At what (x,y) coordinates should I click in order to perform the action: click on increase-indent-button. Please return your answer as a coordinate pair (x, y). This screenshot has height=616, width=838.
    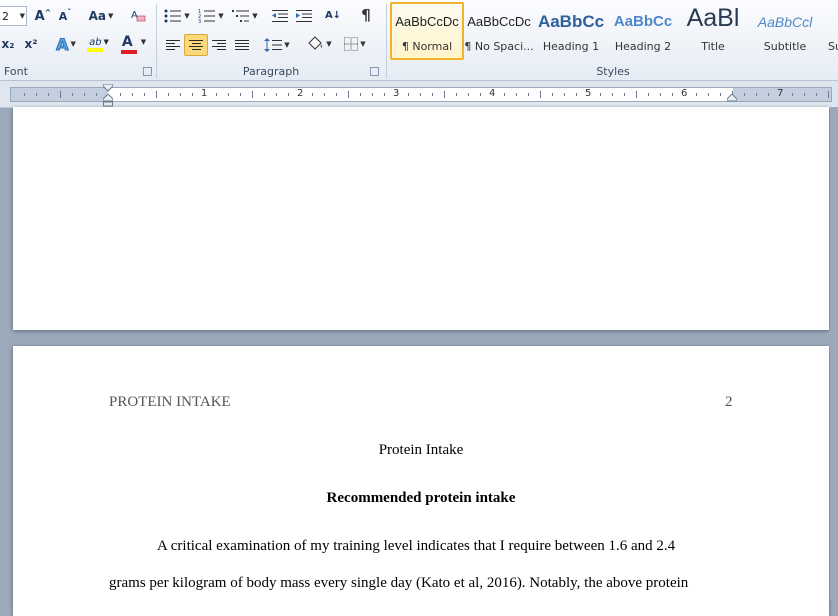
    Looking at the image, I should click on (304, 16).